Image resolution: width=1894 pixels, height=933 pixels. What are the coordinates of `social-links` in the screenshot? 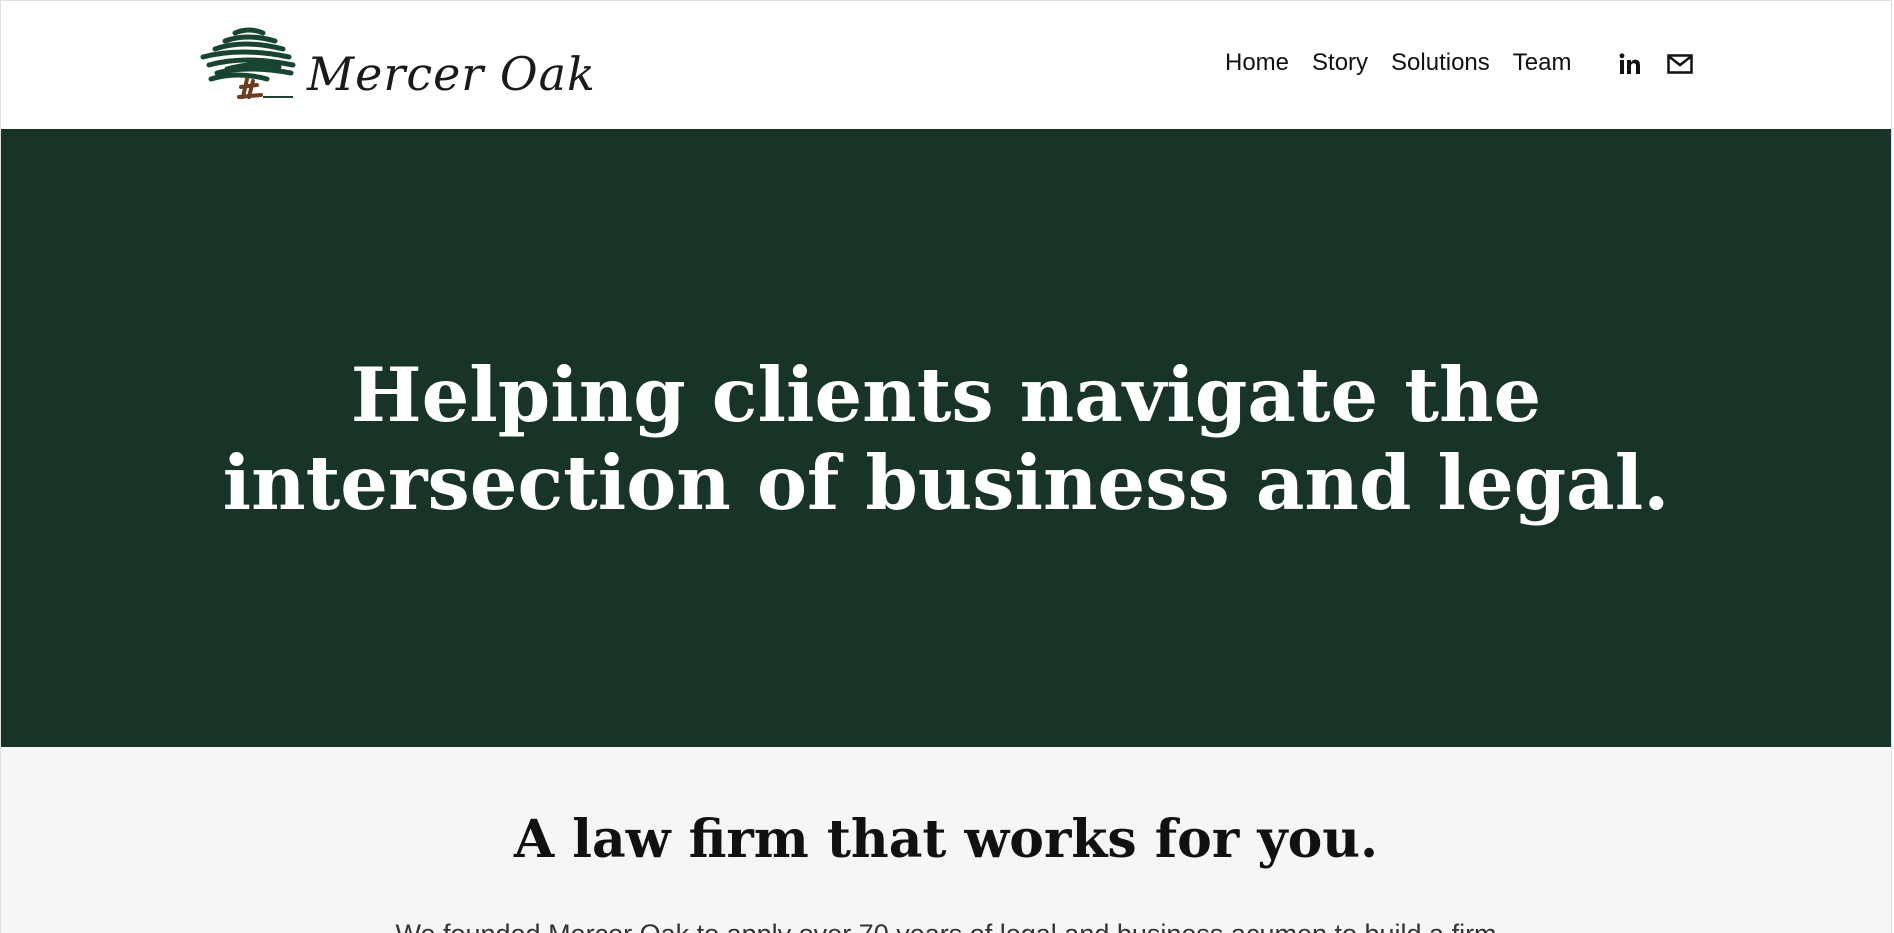 It's located at (1656, 64).